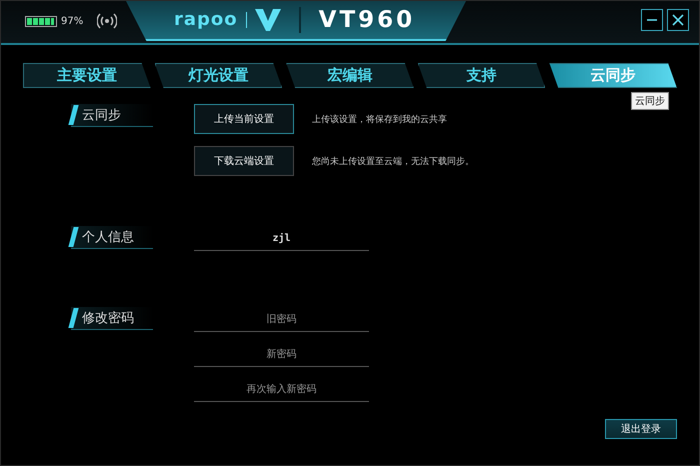 The image size is (700, 466). Describe the element at coordinates (112, 318) in the screenshot. I see `section-heading: 修改密码` at that location.